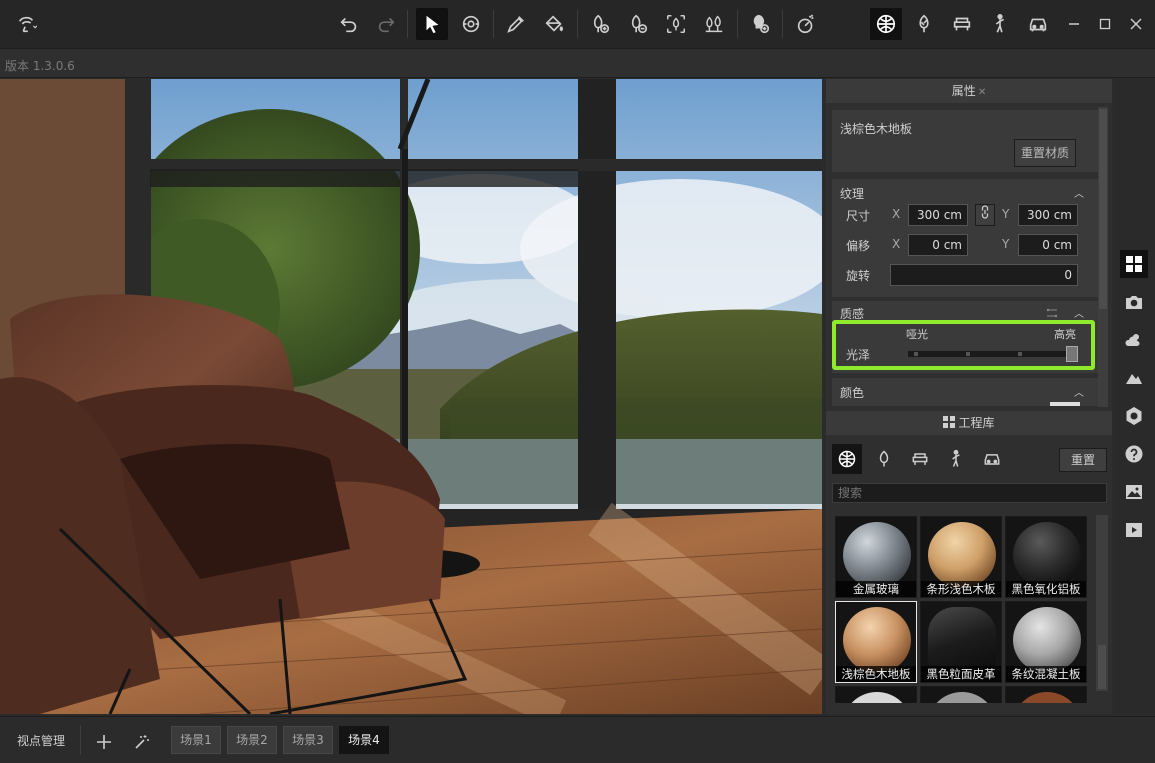  What do you see at coordinates (961, 589) in the screenshot?
I see `material-label: 条形浅色木板` at bounding box center [961, 589].